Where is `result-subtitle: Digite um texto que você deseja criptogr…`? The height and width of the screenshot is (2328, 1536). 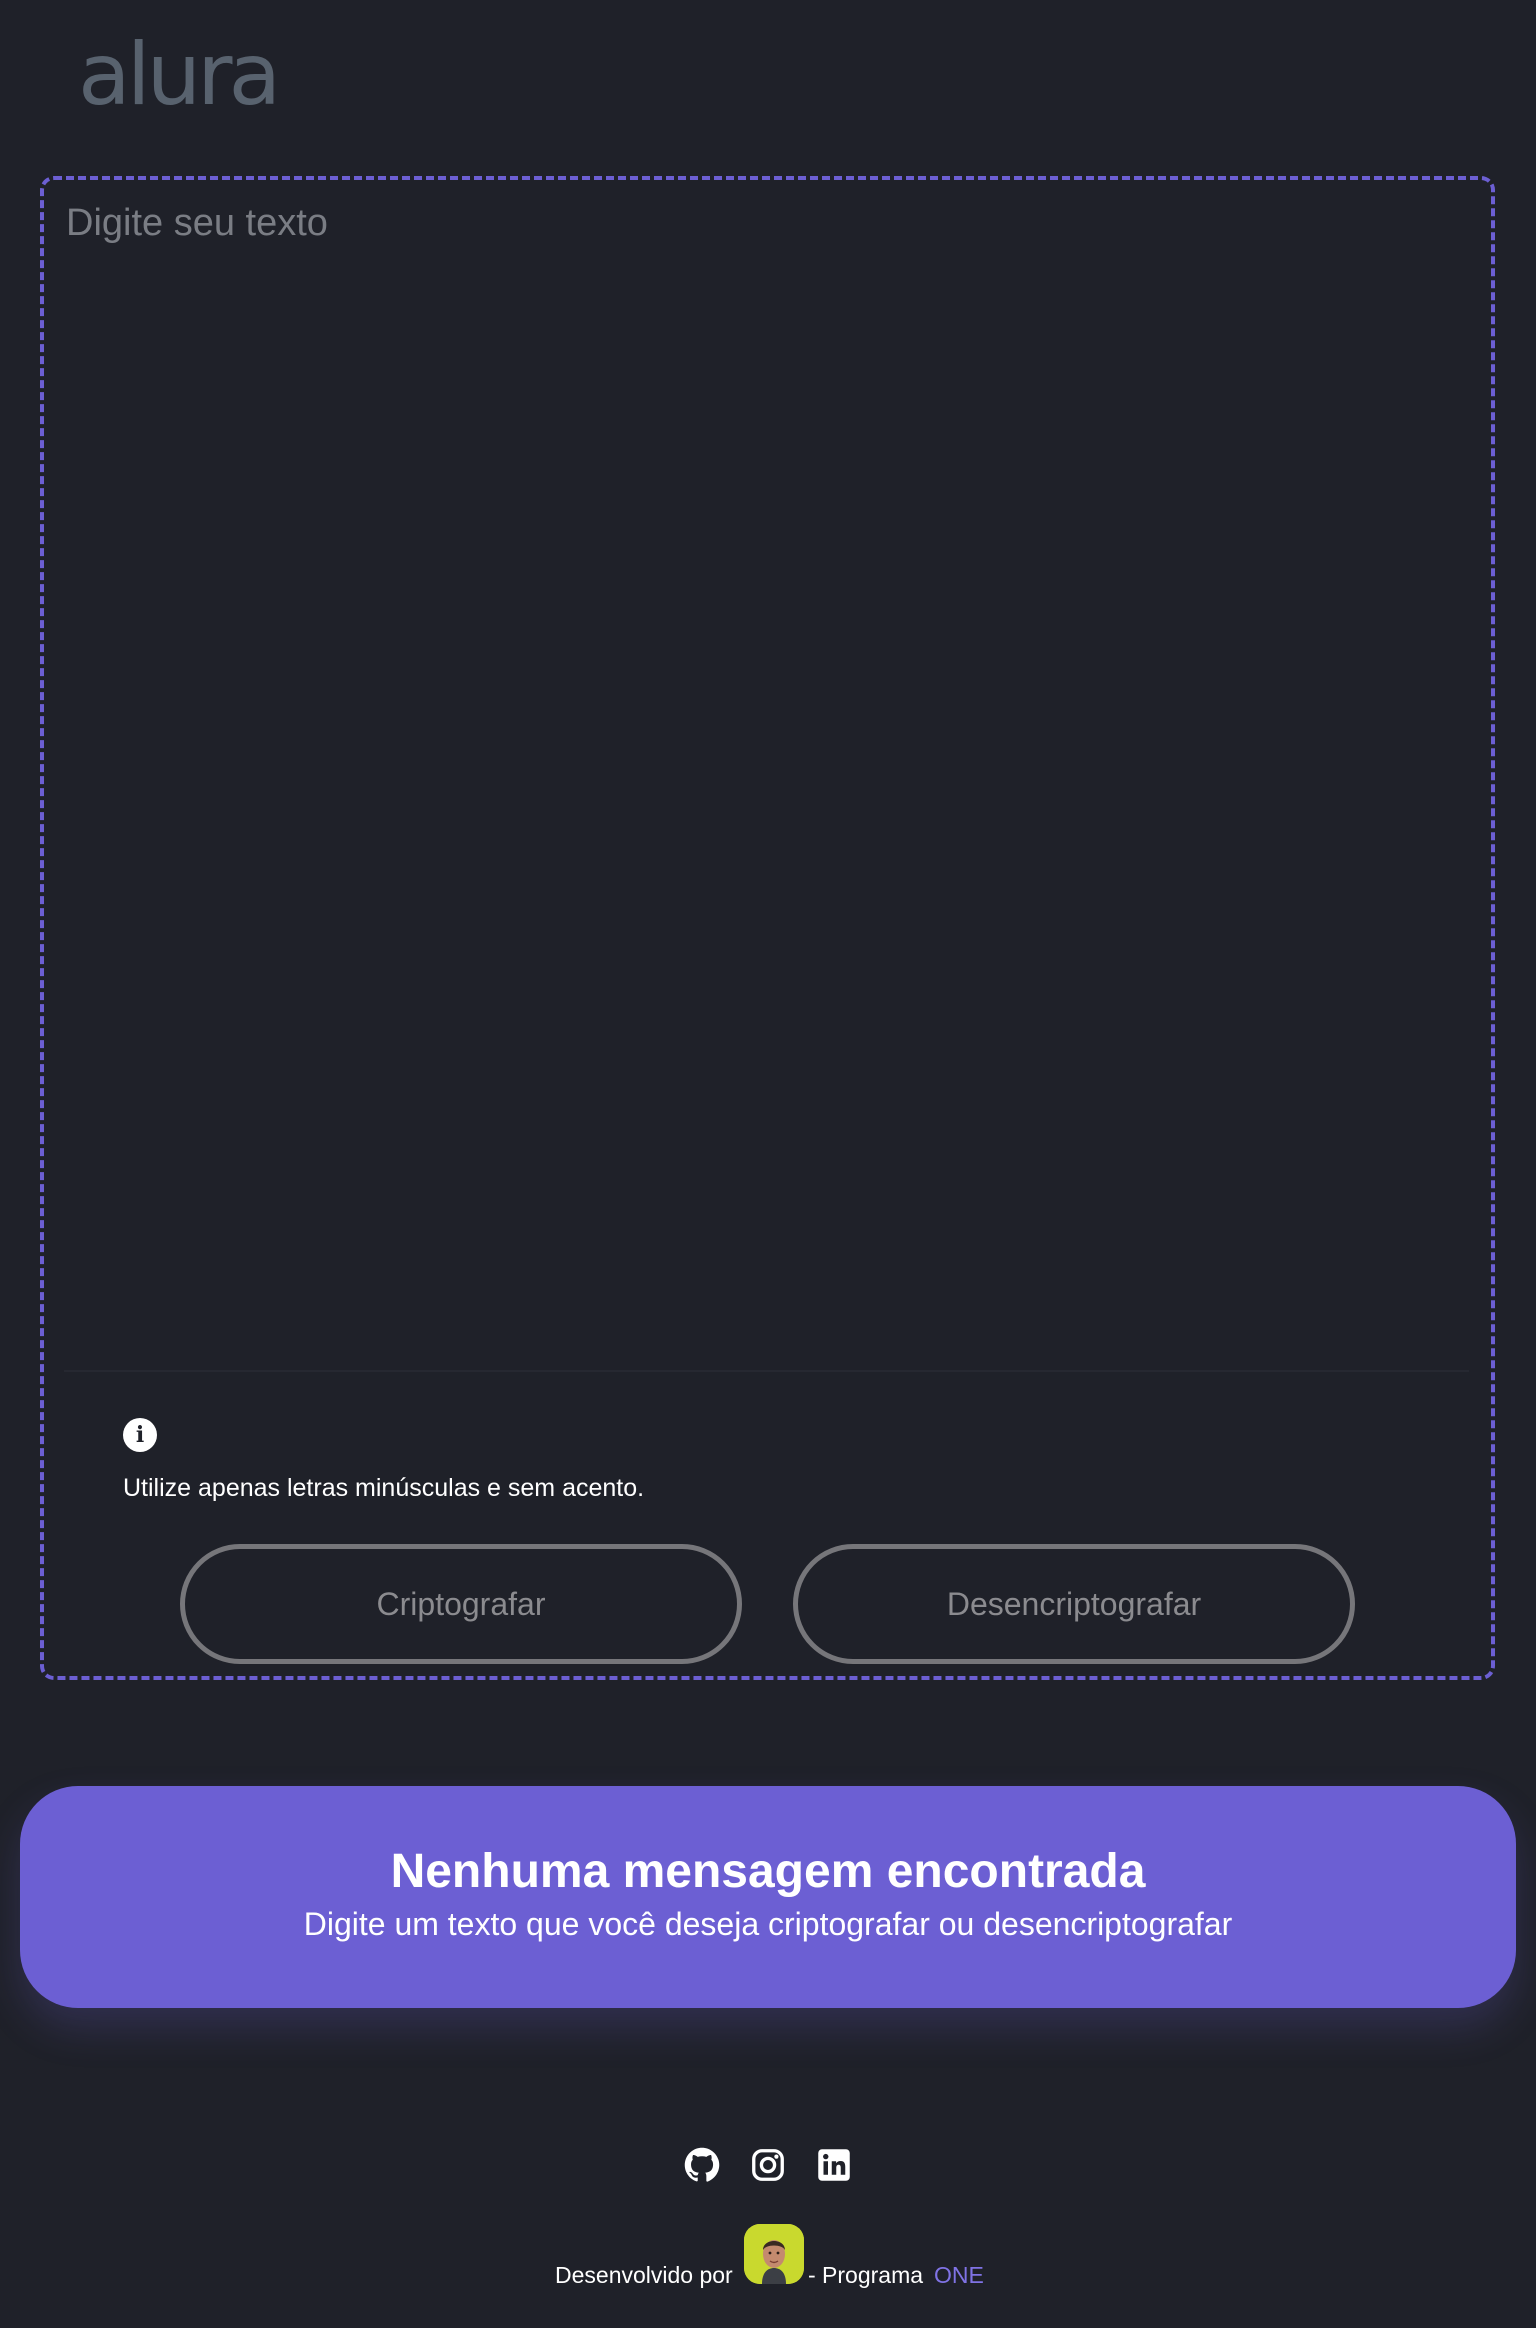 result-subtitle: Digite um texto que você deseja criptogr… is located at coordinates (768, 1924).